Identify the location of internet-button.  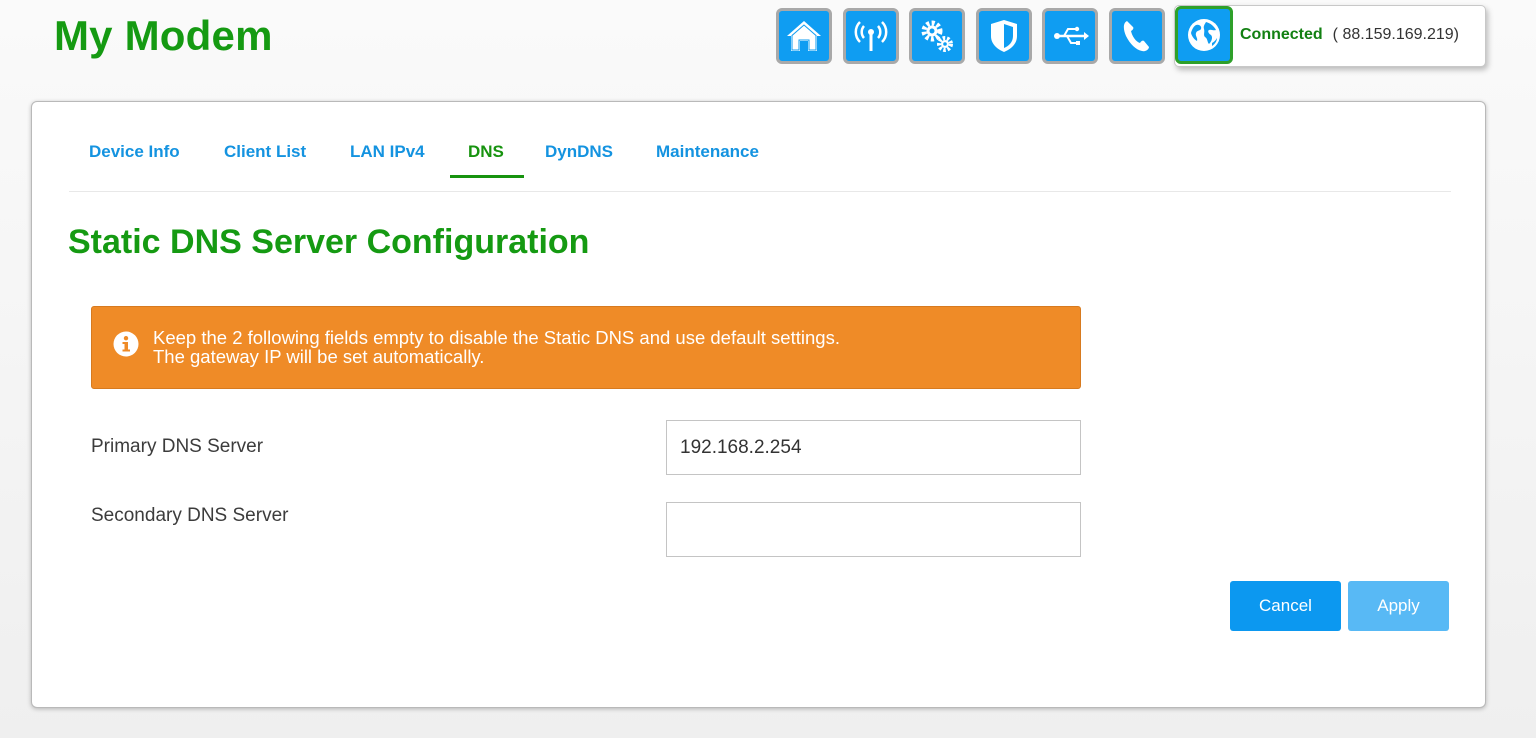
(1204, 35).